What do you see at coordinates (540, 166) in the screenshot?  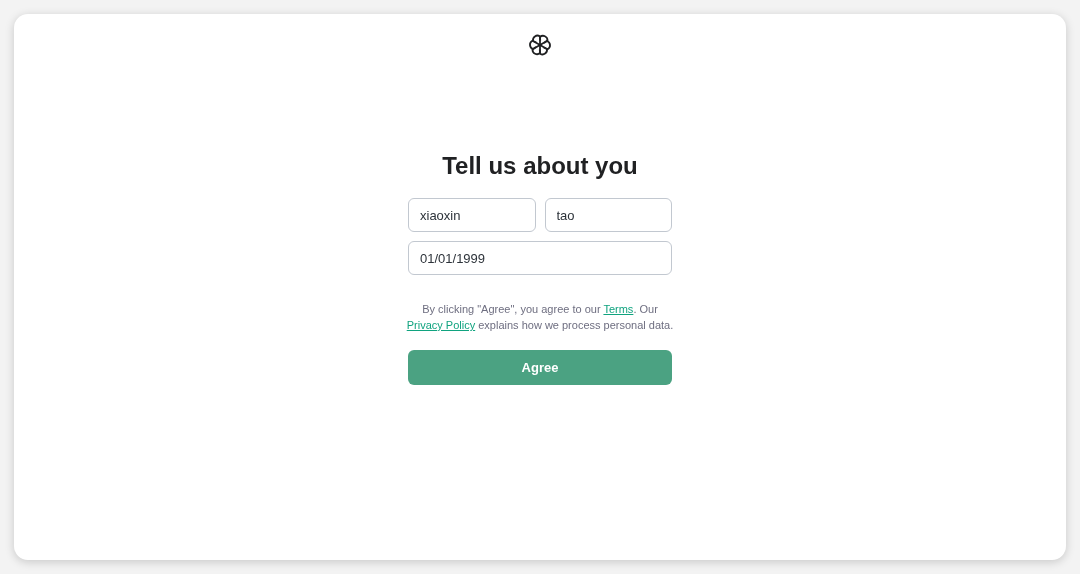 I see `page-title: Tell us about you` at bounding box center [540, 166].